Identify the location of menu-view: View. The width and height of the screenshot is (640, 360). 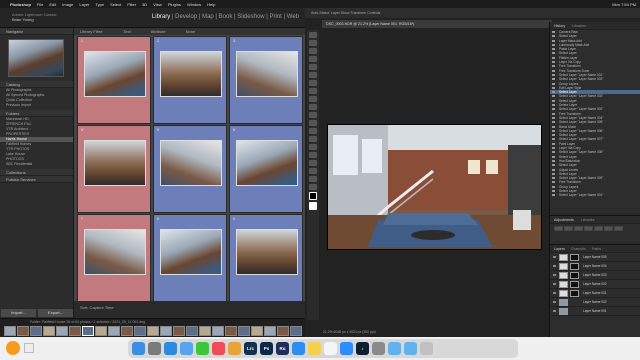
(157, 4).